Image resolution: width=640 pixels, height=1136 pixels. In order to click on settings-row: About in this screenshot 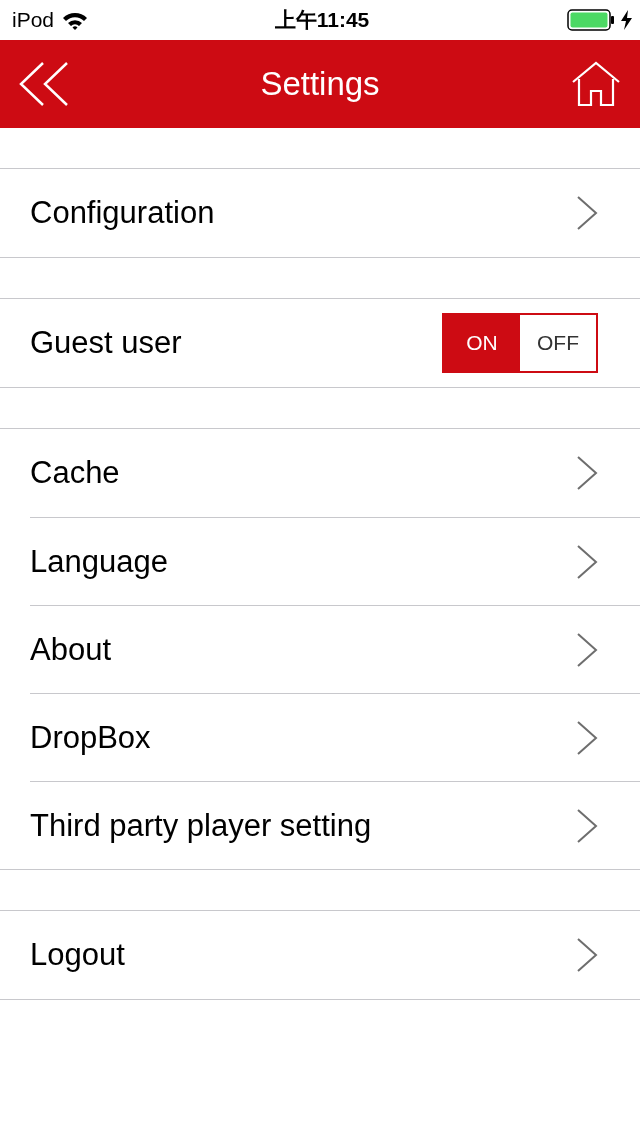, I will do `click(335, 649)`.